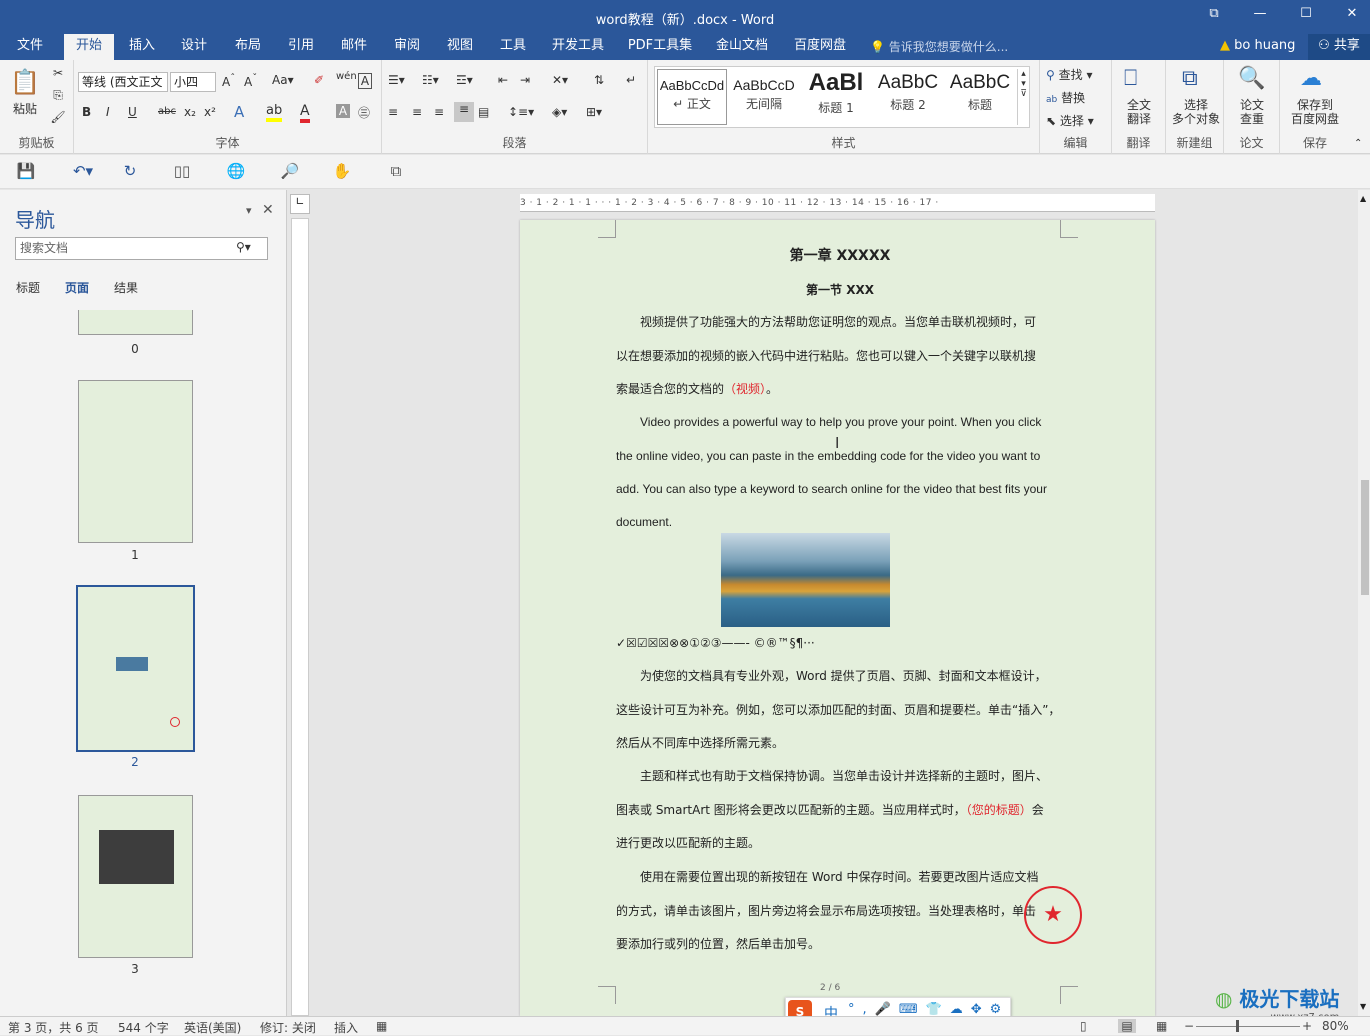 The height and width of the screenshot is (1036, 1370). What do you see at coordinates (407, 47) in the screenshot?
I see `tab-review: 审阅` at bounding box center [407, 47].